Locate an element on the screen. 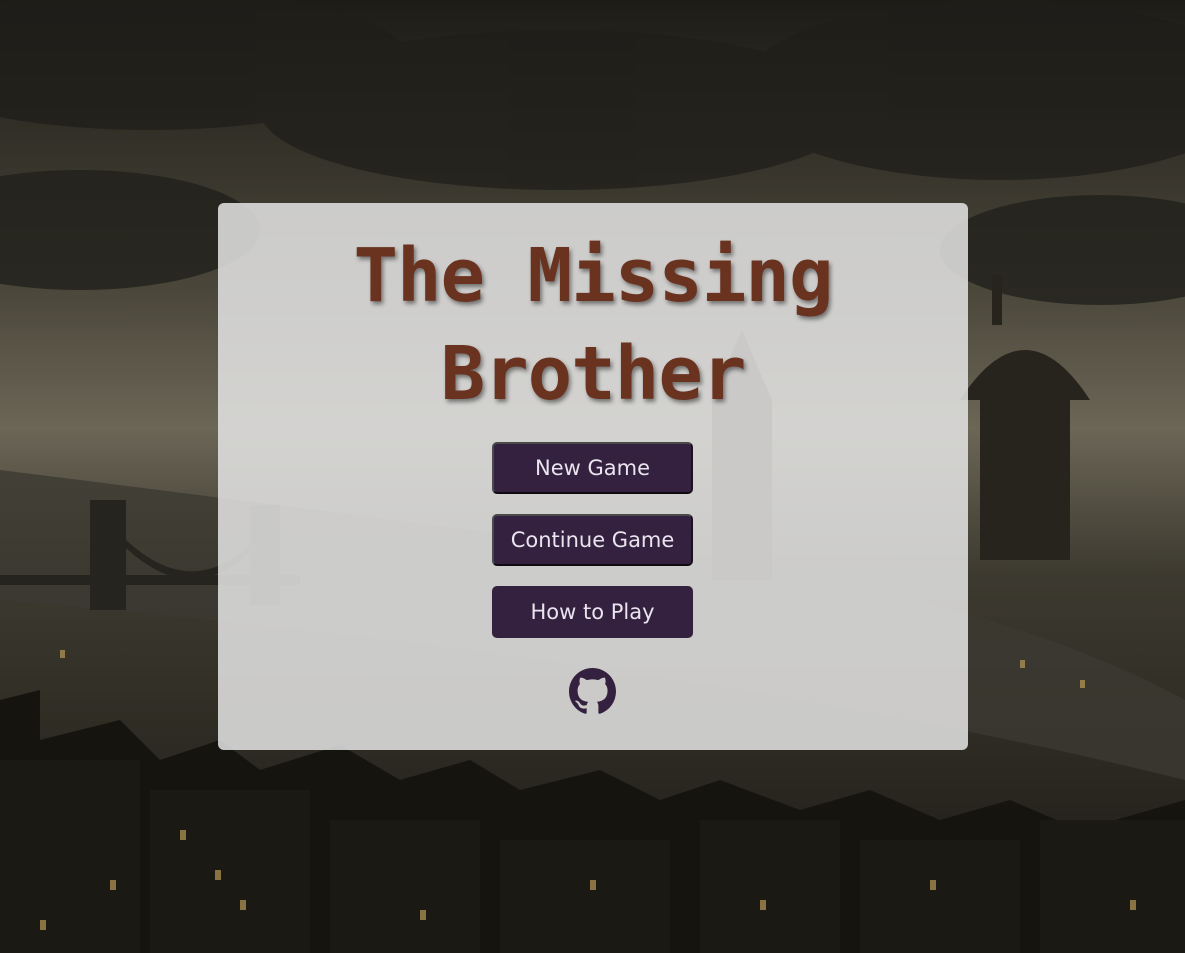 This screenshot has height=953, width=1185. how-to-play-button: How to Play is located at coordinates (592, 612).